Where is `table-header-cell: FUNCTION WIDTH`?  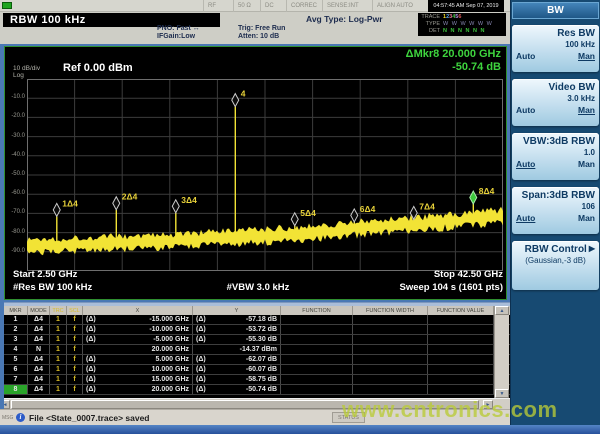 table-header-cell: FUNCTION WIDTH is located at coordinates (390, 310).